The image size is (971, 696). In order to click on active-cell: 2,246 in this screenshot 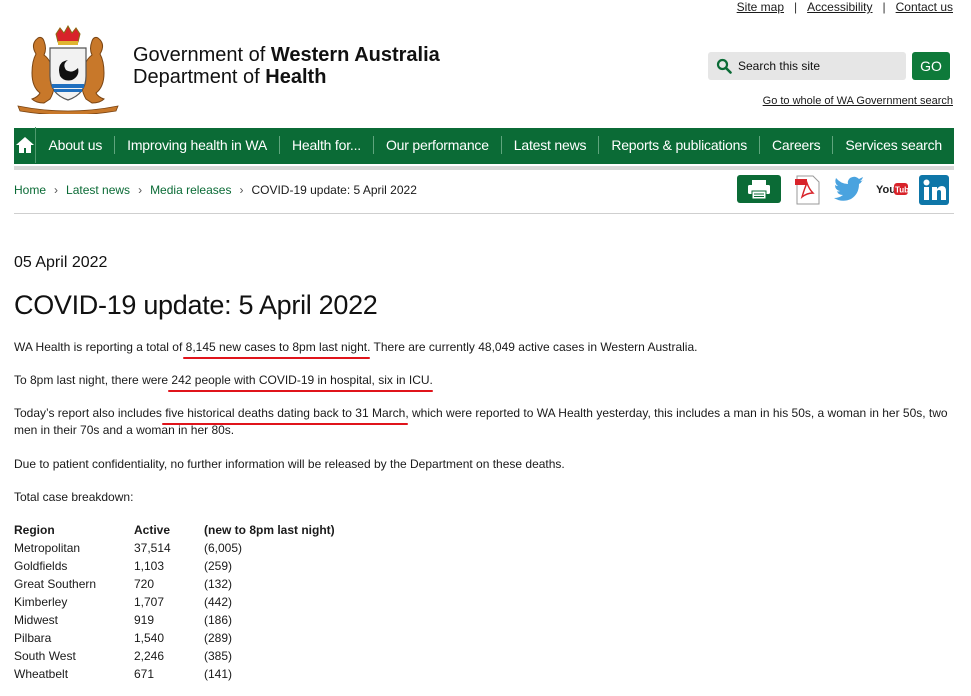, I will do `click(149, 656)`.